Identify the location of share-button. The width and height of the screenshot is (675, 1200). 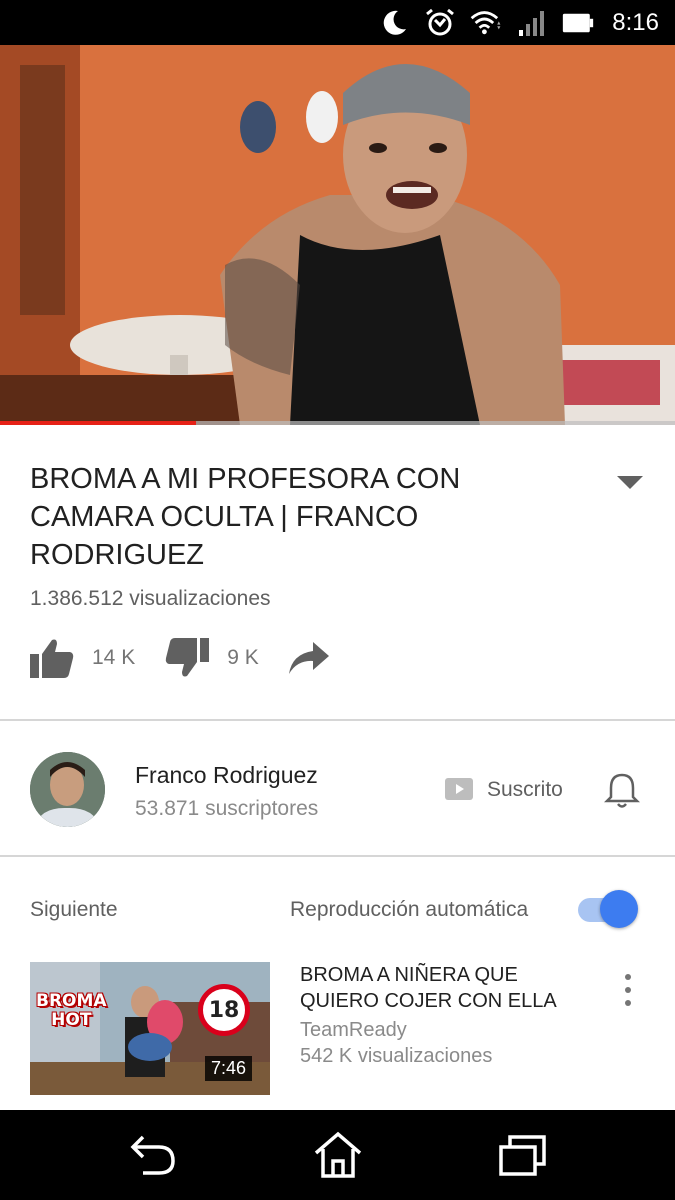
(308, 658).